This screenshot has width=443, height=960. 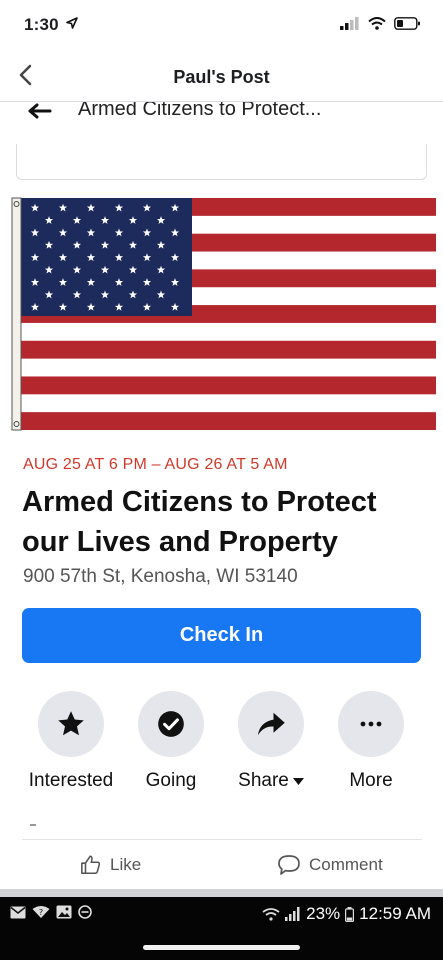 I want to click on like-label: Like, so click(x=126, y=864).